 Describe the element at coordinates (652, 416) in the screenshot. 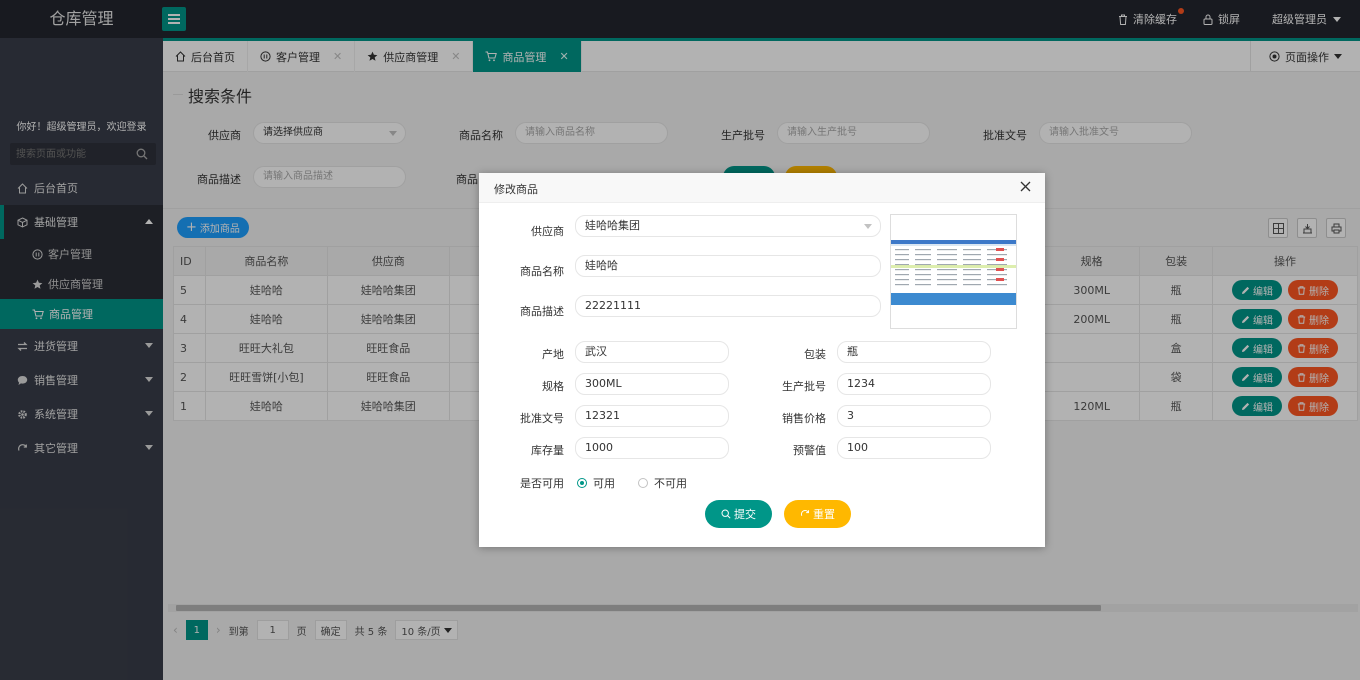

I see `approval-input: 12321` at that location.